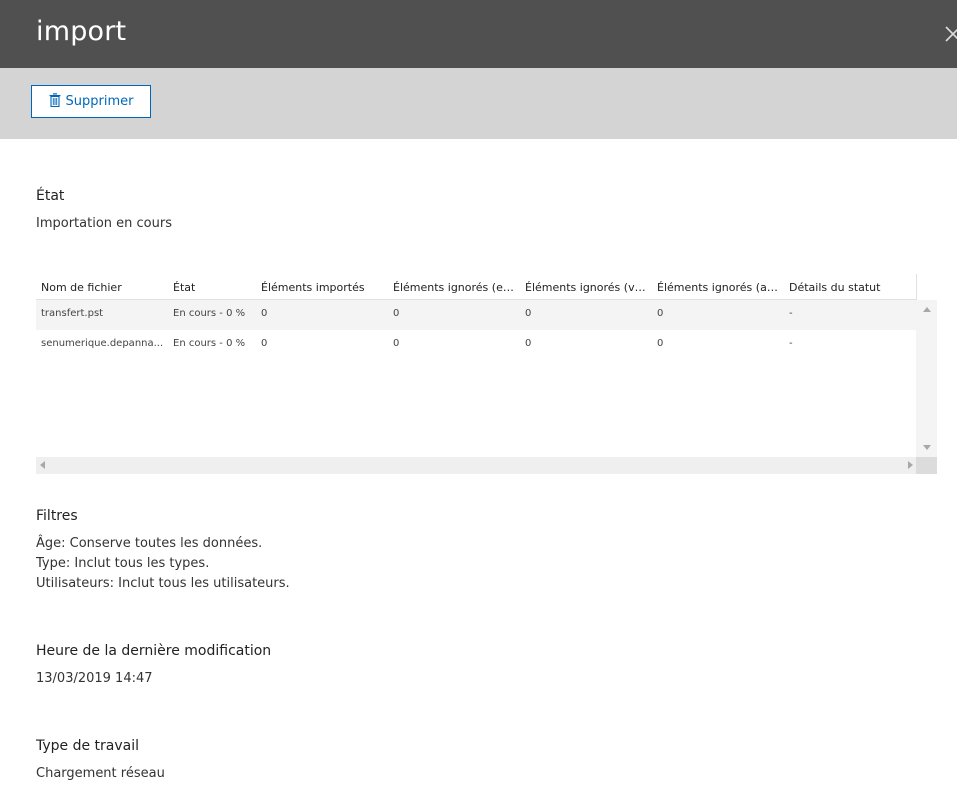 This screenshot has width=957, height=805. Describe the element at coordinates (55, 99) in the screenshot. I see `trash-icon` at that location.